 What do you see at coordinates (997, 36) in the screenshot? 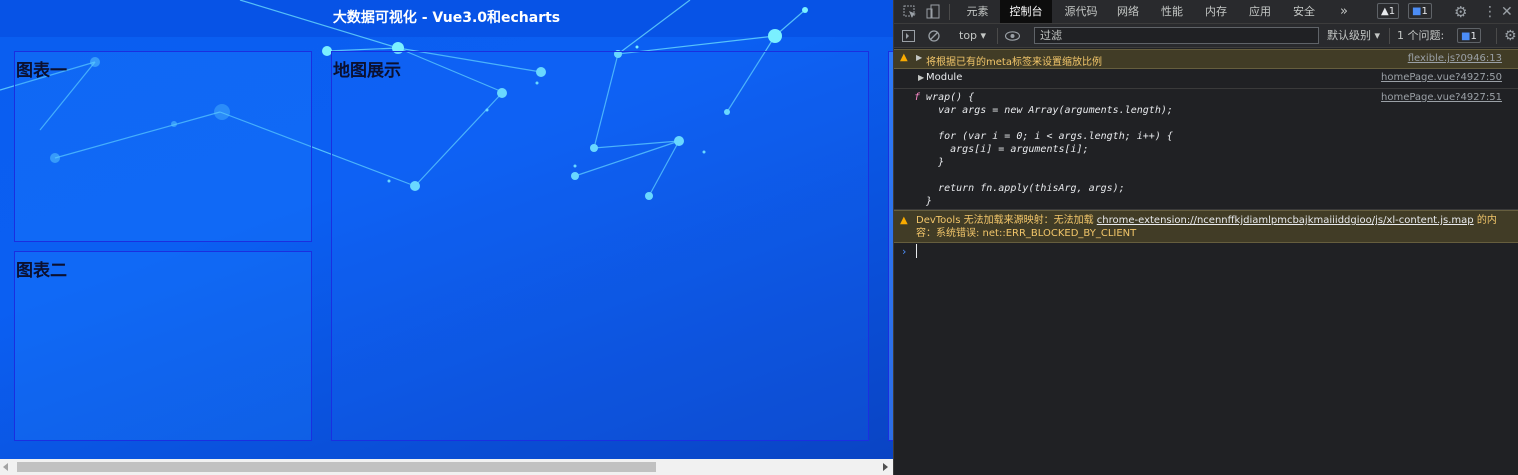
I see `toolbar-divider` at bounding box center [997, 36].